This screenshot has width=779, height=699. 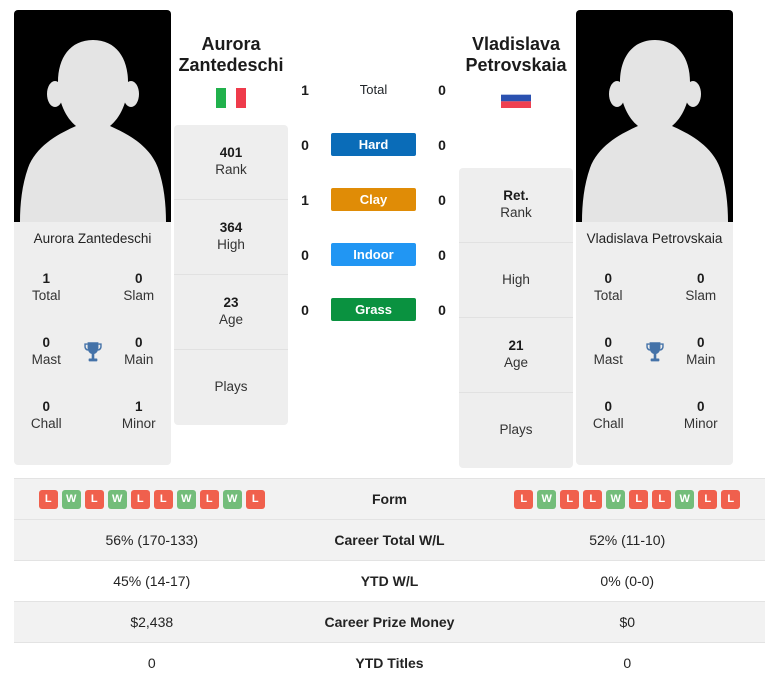 What do you see at coordinates (231, 153) in the screenshot?
I see `rank-value: 401` at bounding box center [231, 153].